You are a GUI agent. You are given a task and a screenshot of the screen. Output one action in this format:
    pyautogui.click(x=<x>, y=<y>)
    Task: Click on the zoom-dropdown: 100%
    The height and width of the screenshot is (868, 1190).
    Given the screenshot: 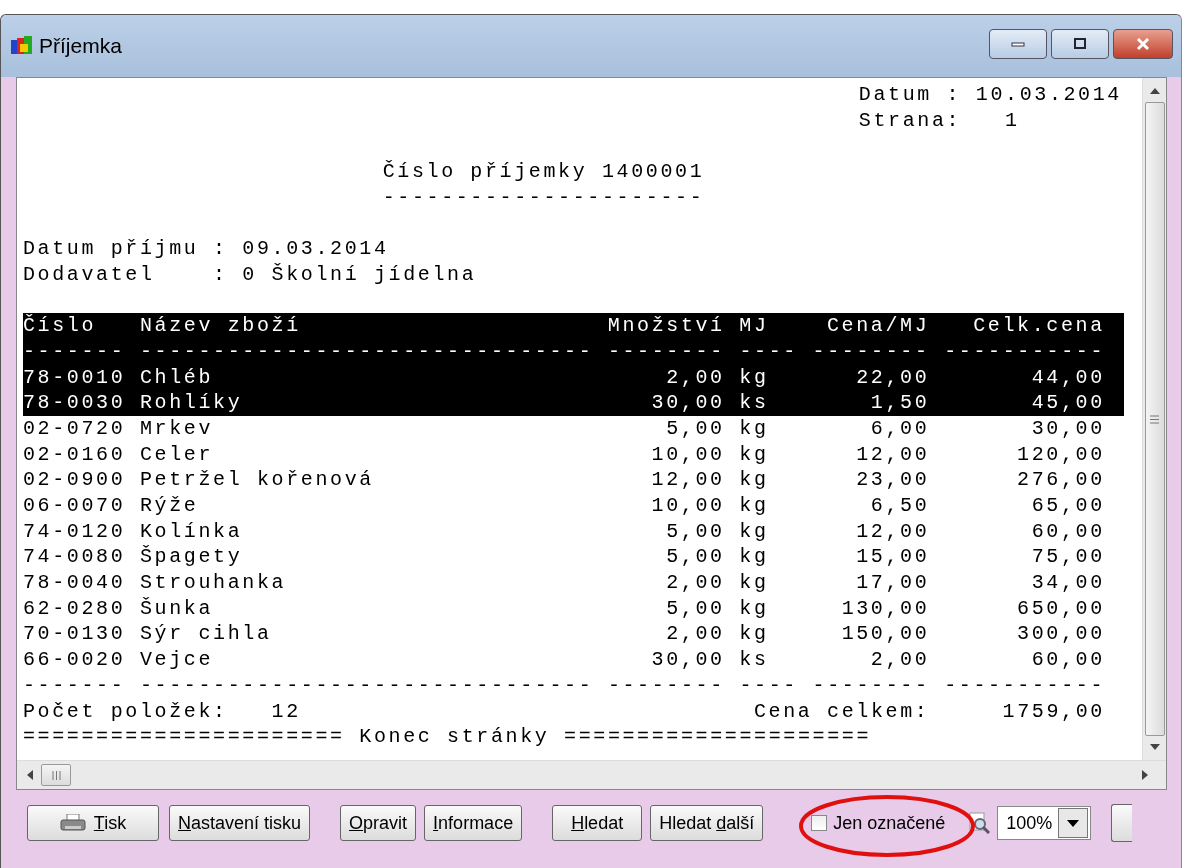 What is the action you would take?
    pyautogui.click(x=1044, y=823)
    